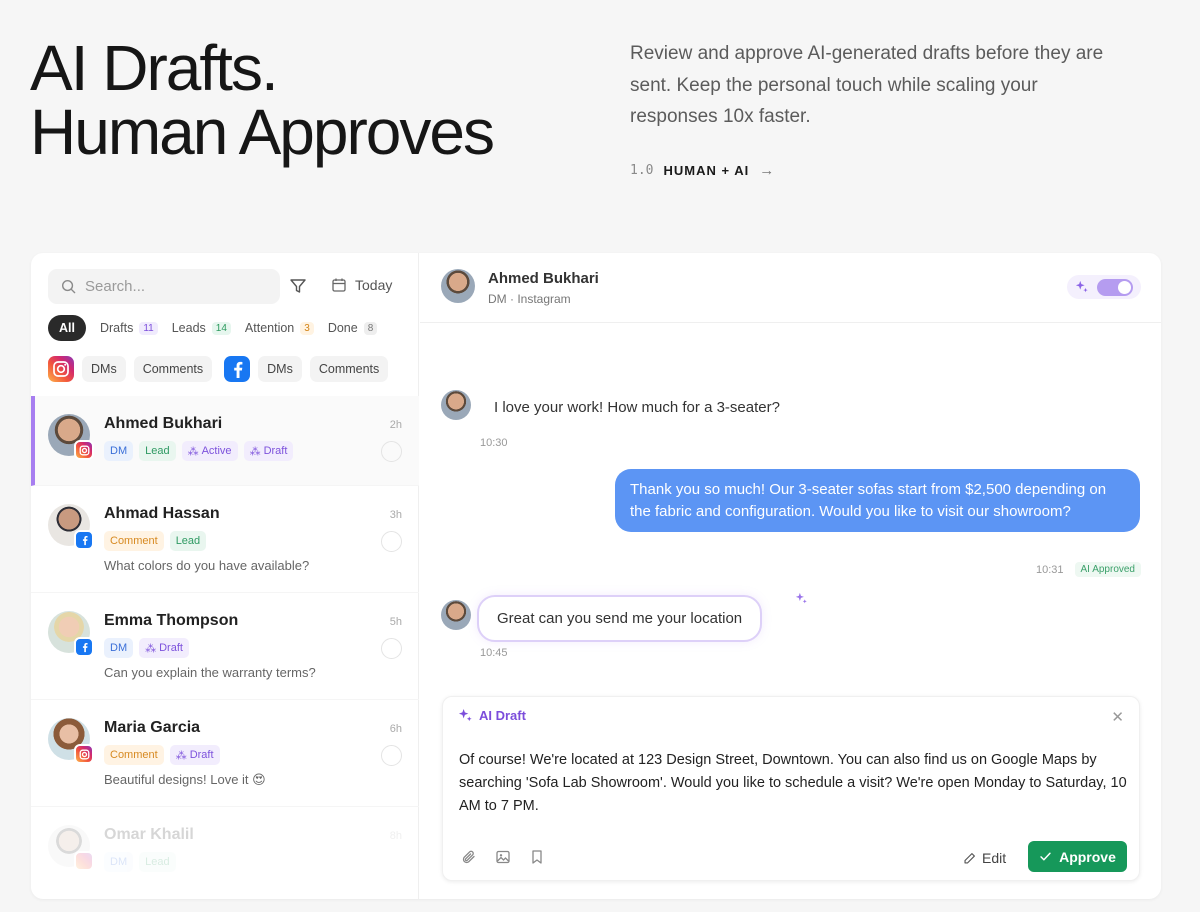  I want to click on facebook-dms-filter: DMs, so click(280, 369).